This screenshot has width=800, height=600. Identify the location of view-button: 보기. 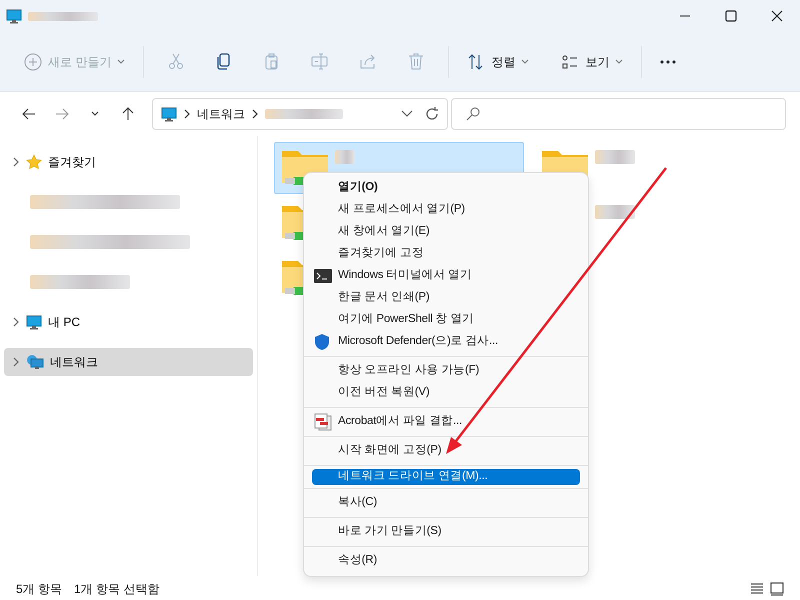
(592, 61).